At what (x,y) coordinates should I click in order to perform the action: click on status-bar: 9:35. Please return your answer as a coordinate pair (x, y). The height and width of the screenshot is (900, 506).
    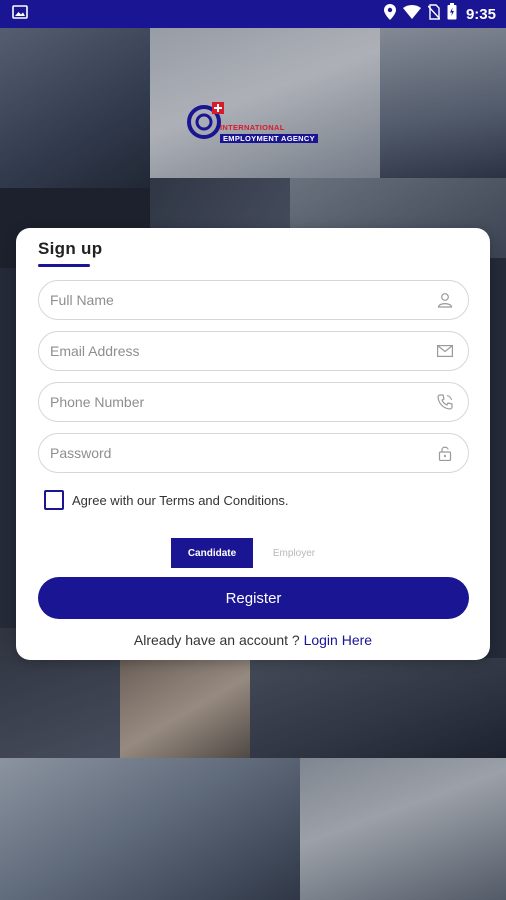
    Looking at the image, I should click on (253, 14).